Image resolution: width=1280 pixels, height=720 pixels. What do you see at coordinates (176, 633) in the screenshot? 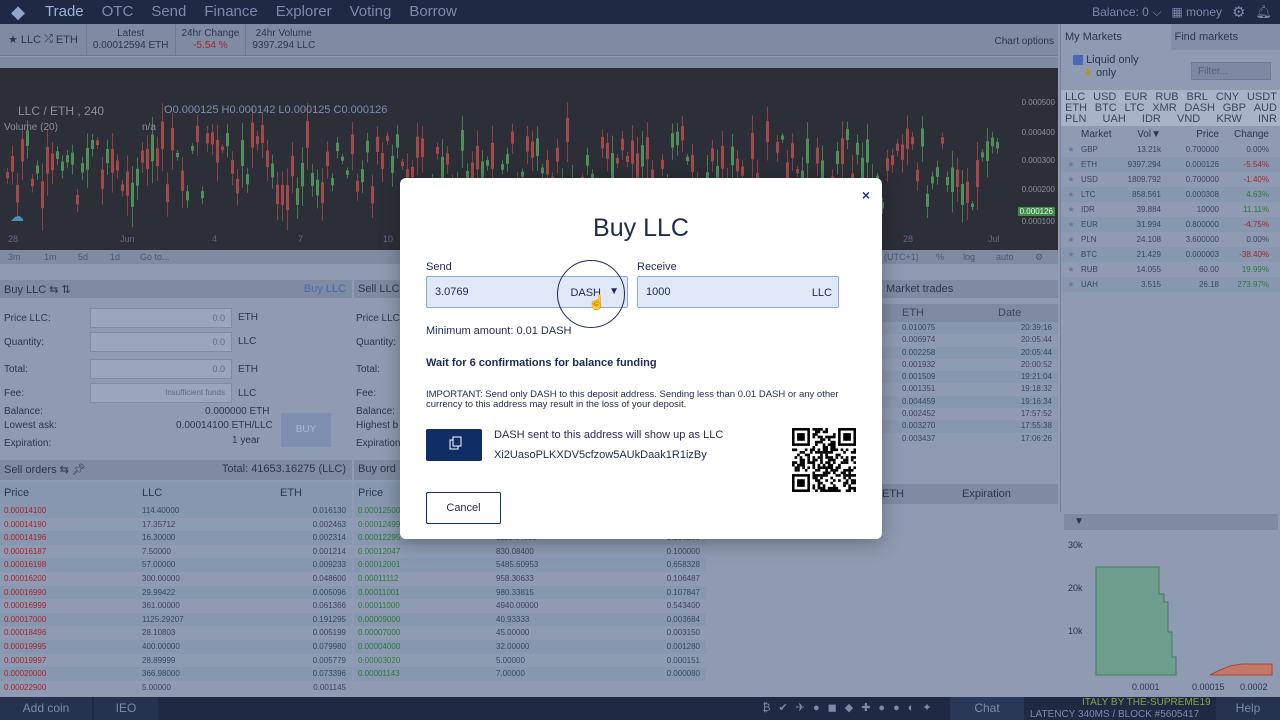
I see `sell-order-row: 0.00018496 28.10803 0.005199` at bounding box center [176, 633].